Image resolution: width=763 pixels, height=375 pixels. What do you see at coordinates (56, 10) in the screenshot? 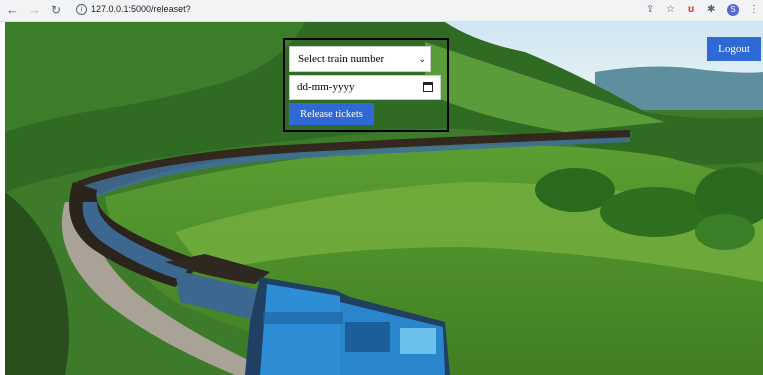
I see `reload-icon: ↻` at bounding box center [56, 10].